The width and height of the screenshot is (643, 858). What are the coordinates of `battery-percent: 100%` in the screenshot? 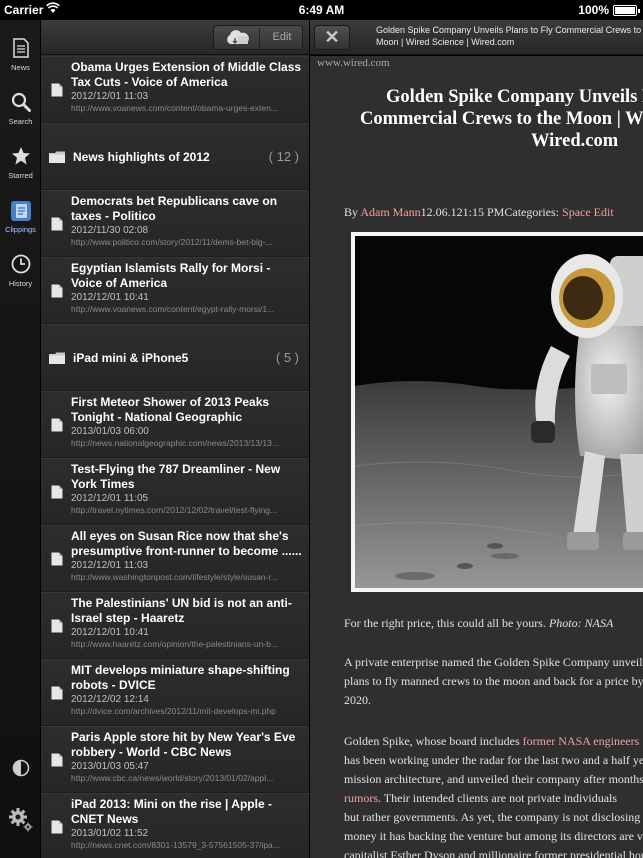 It's located at (593, 10).